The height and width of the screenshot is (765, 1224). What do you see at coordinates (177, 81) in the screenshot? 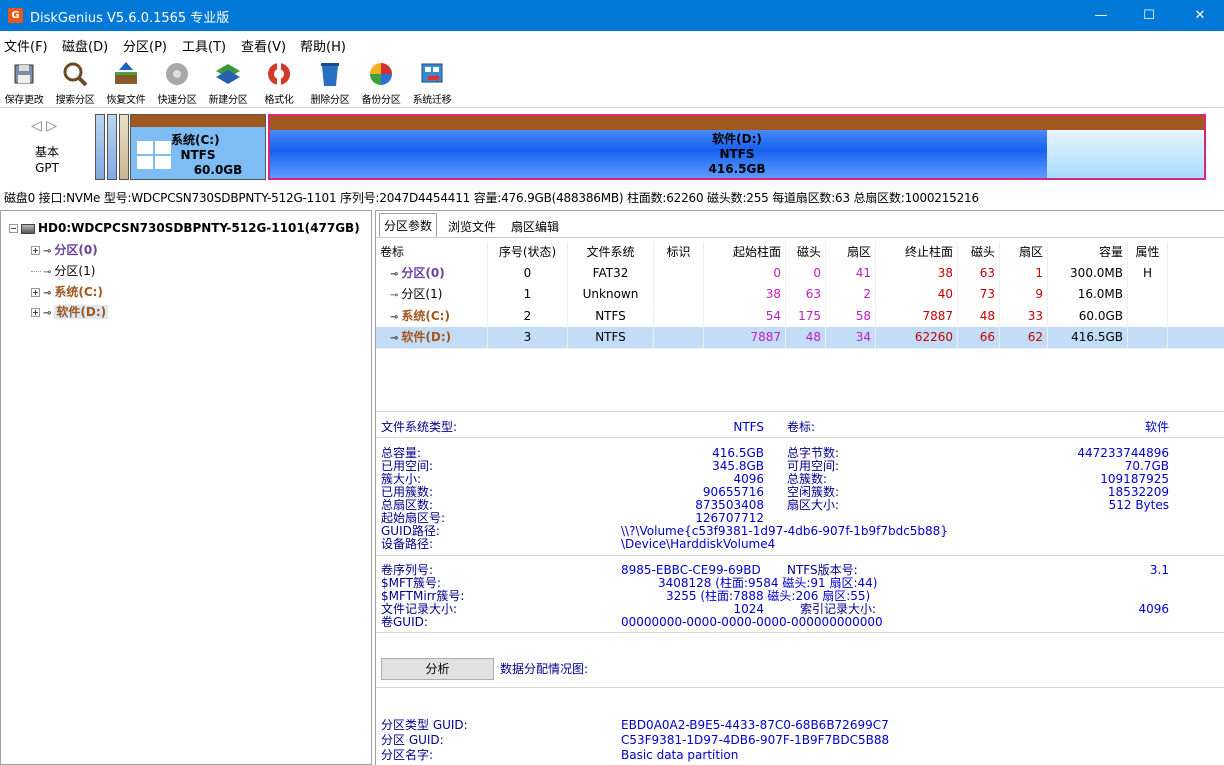
I see `quick-partition-button: 快速分区` at bounding box center [177, 81].